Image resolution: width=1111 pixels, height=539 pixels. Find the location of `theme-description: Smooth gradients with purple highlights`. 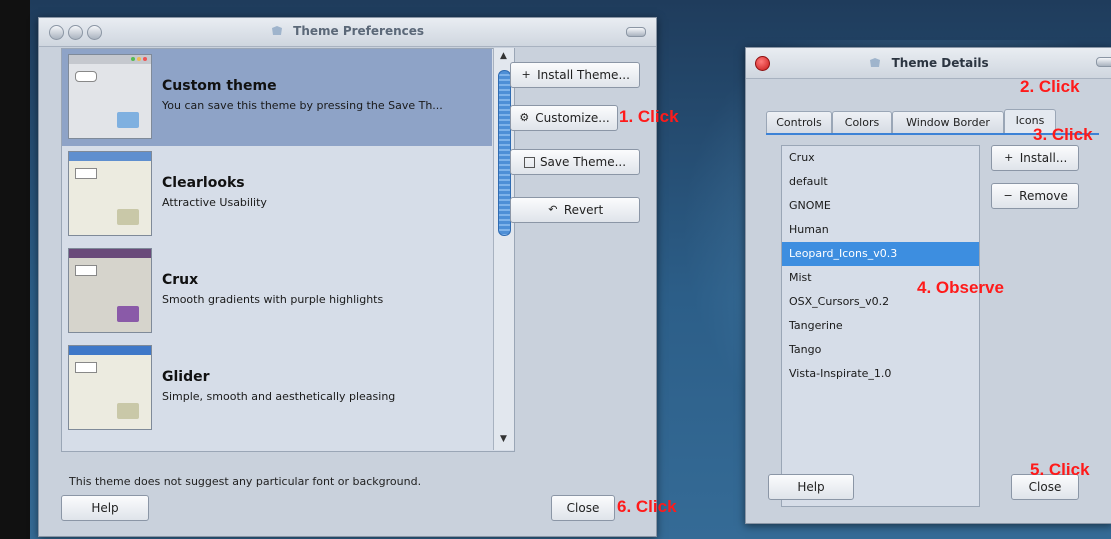

theme-description: Smooth gradients with purple highlights is located at coordinates (273, 299).